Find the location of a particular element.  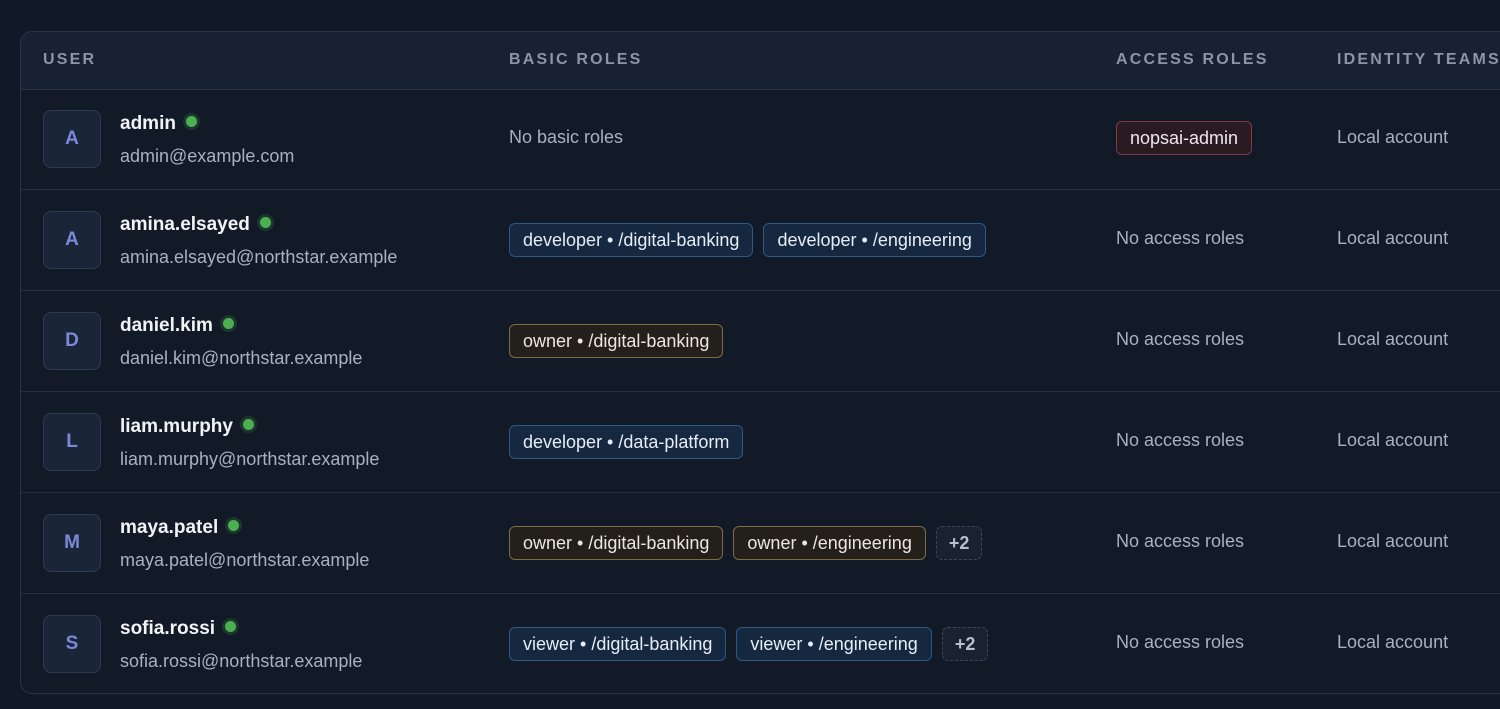

user-email: daniel.kim@northstar.example is located at coordinates (241, 358).